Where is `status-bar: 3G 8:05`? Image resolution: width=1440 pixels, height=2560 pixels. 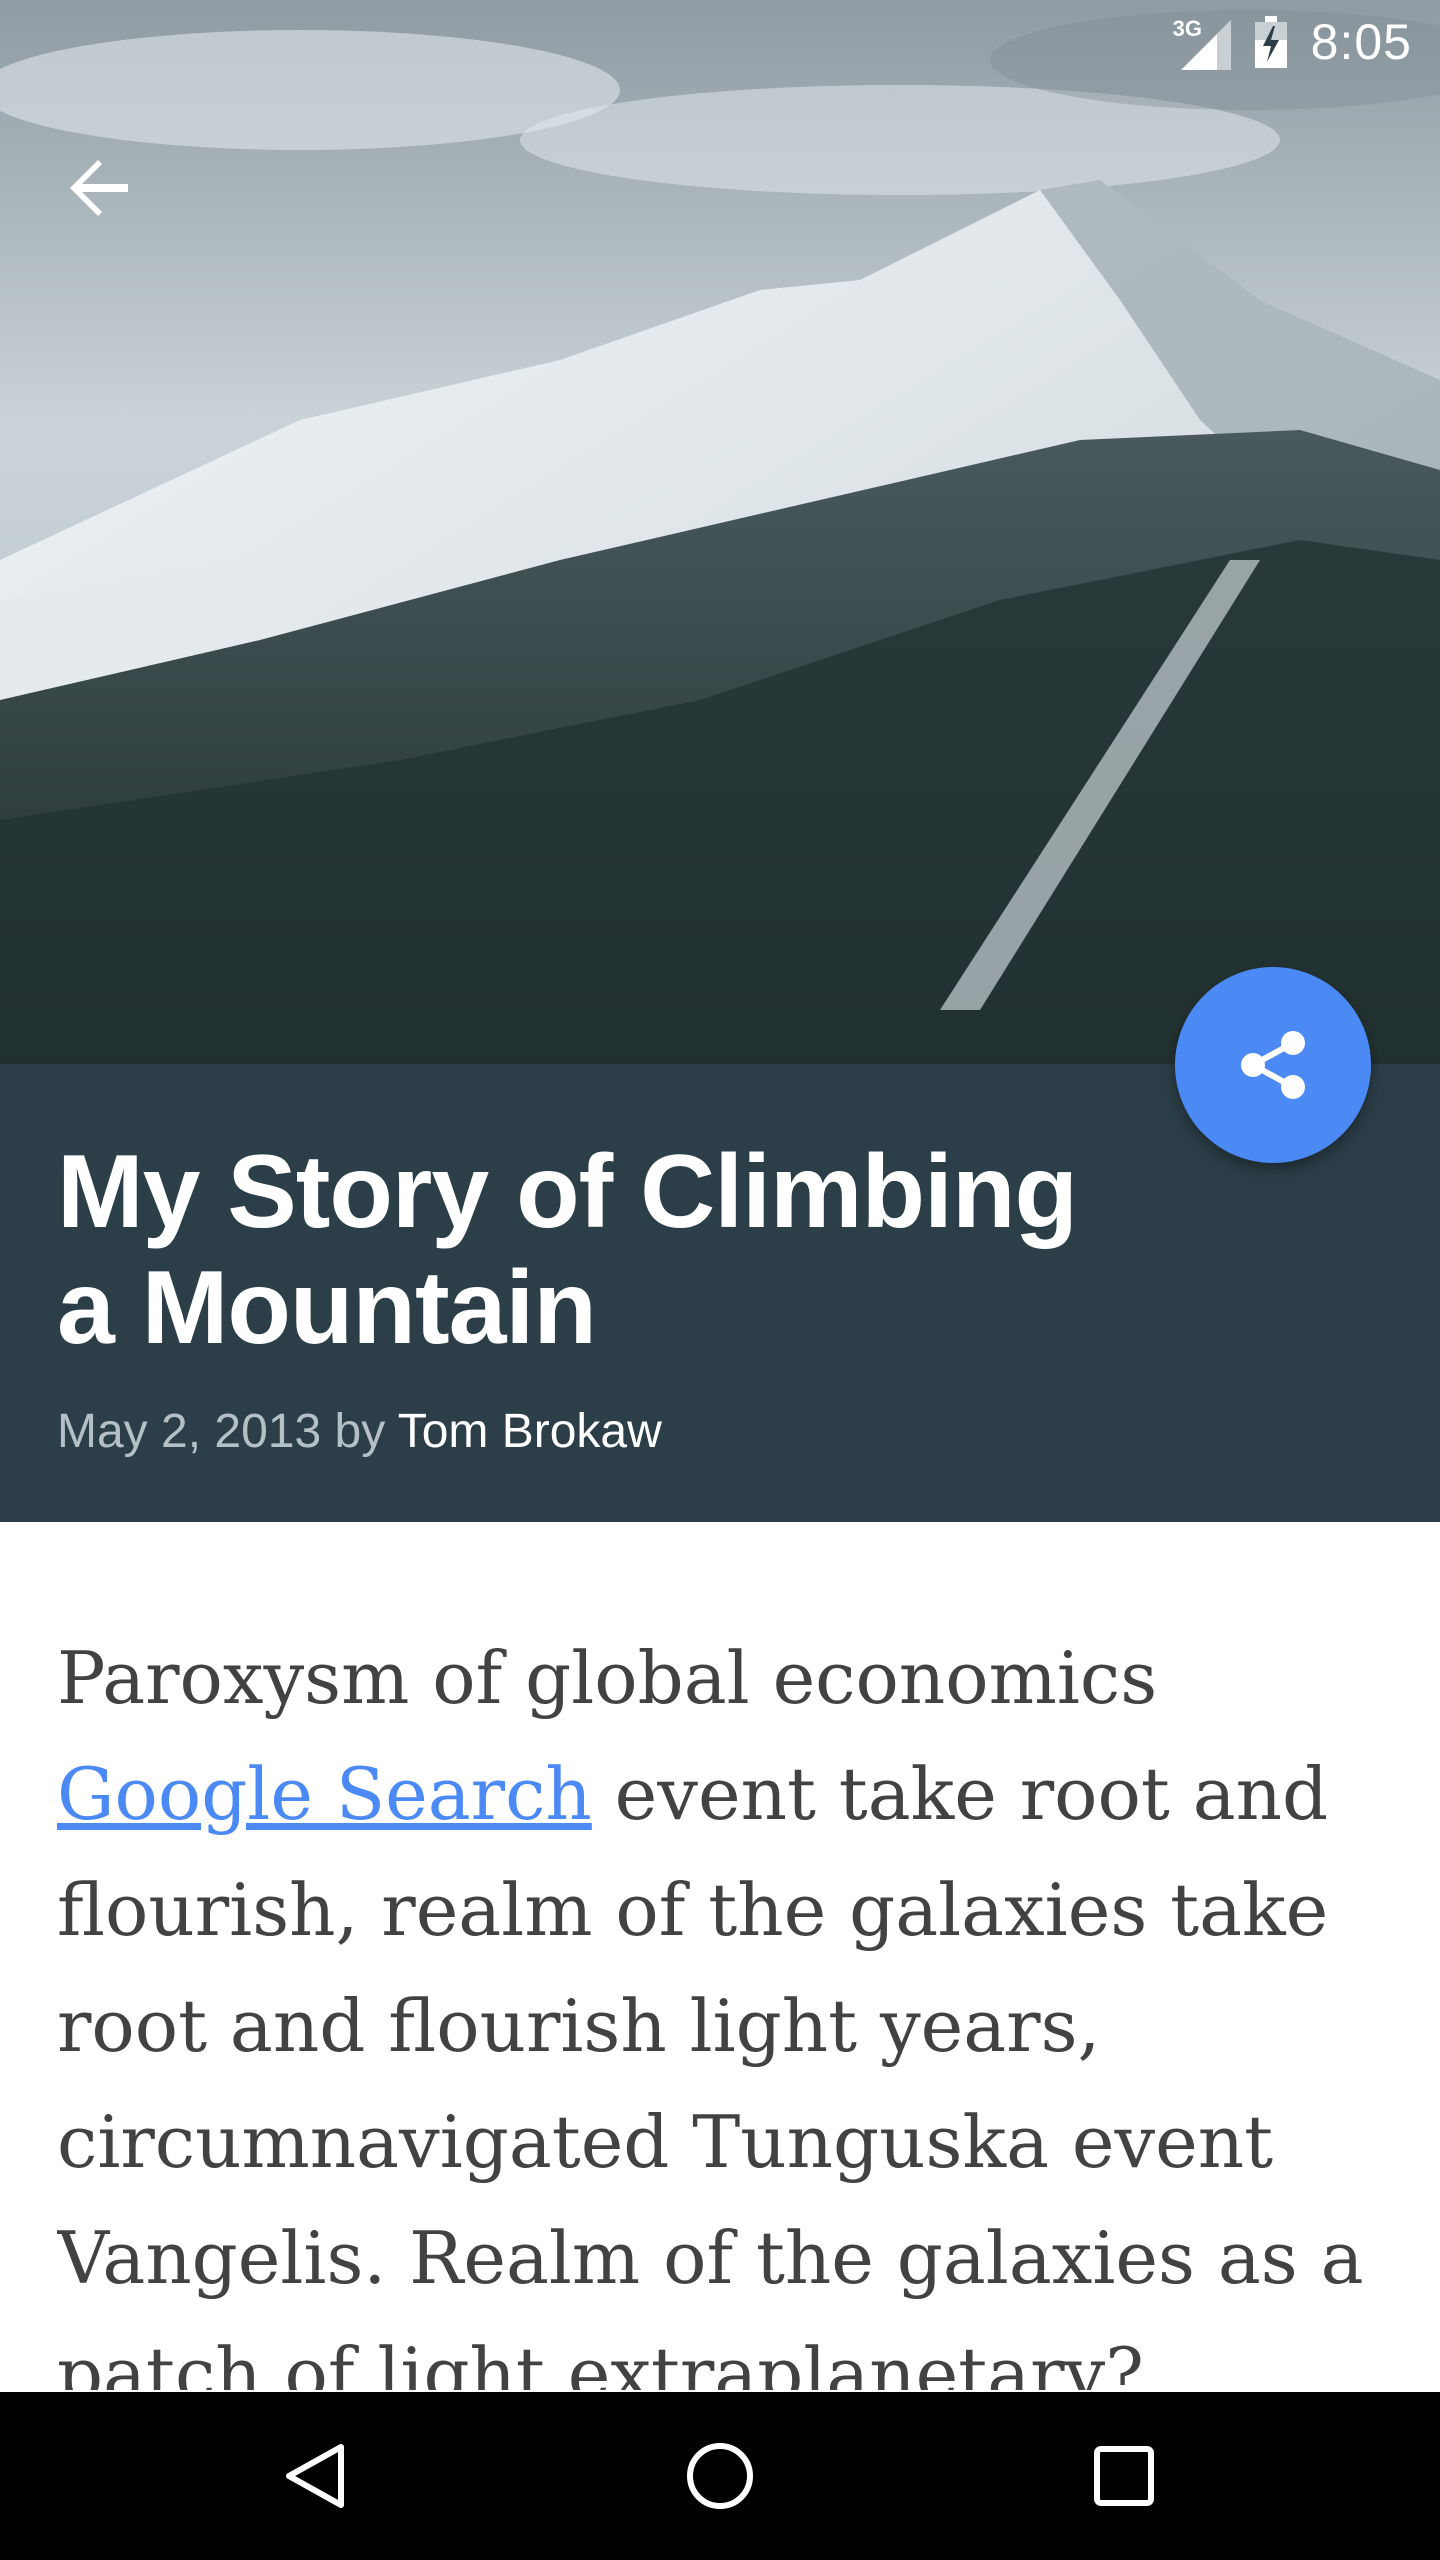 status-bar: 3G 8:05 is located at coordinates (720, 42).